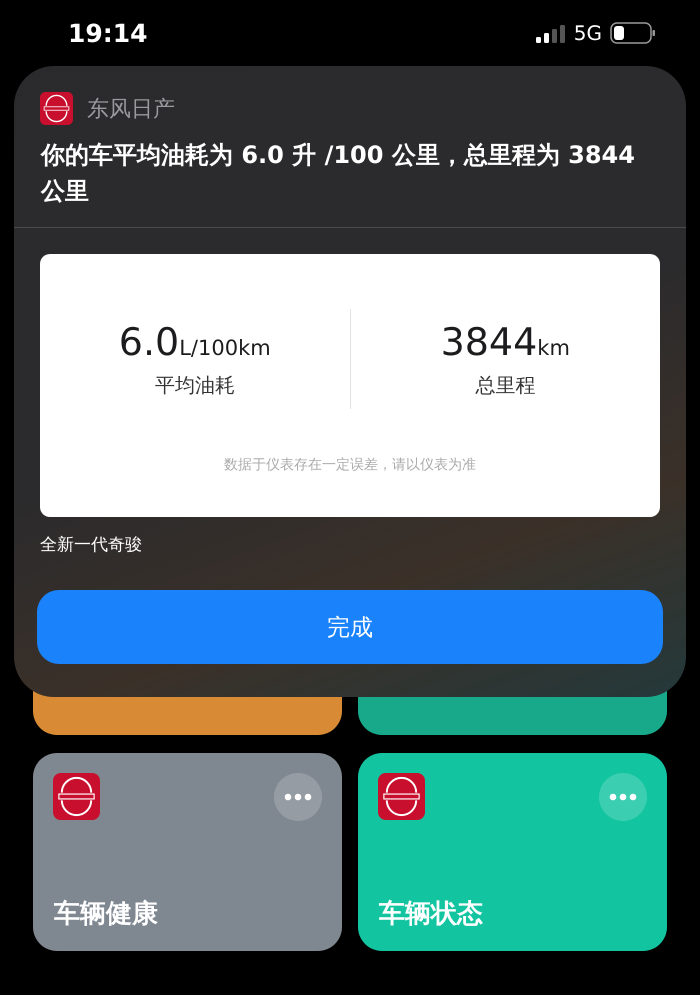  I want to click on signal-icon, so click(551, 33).